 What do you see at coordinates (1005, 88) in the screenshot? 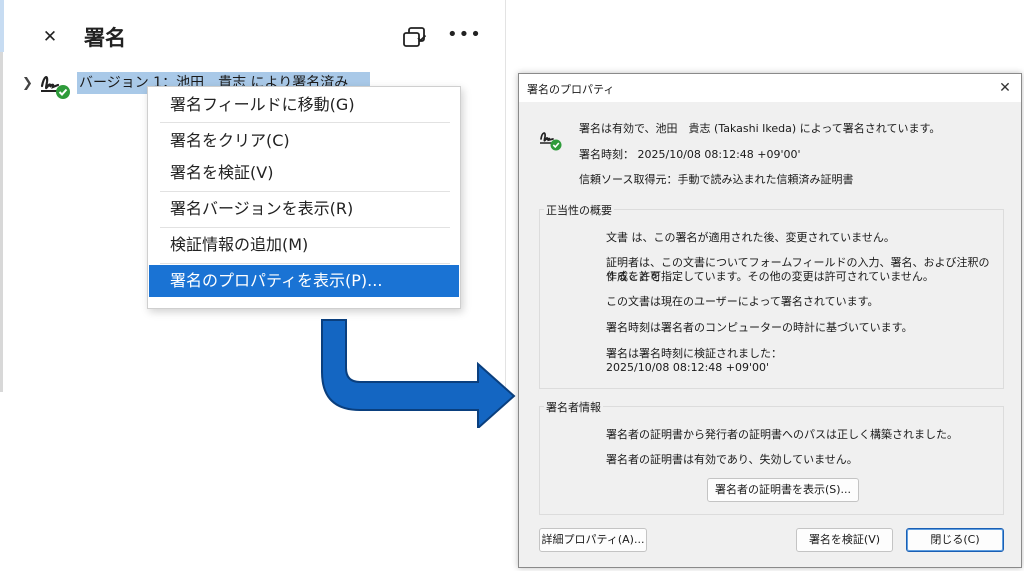
I see `dialog-close-icon: ✕` at bounding box center [1005, 88].